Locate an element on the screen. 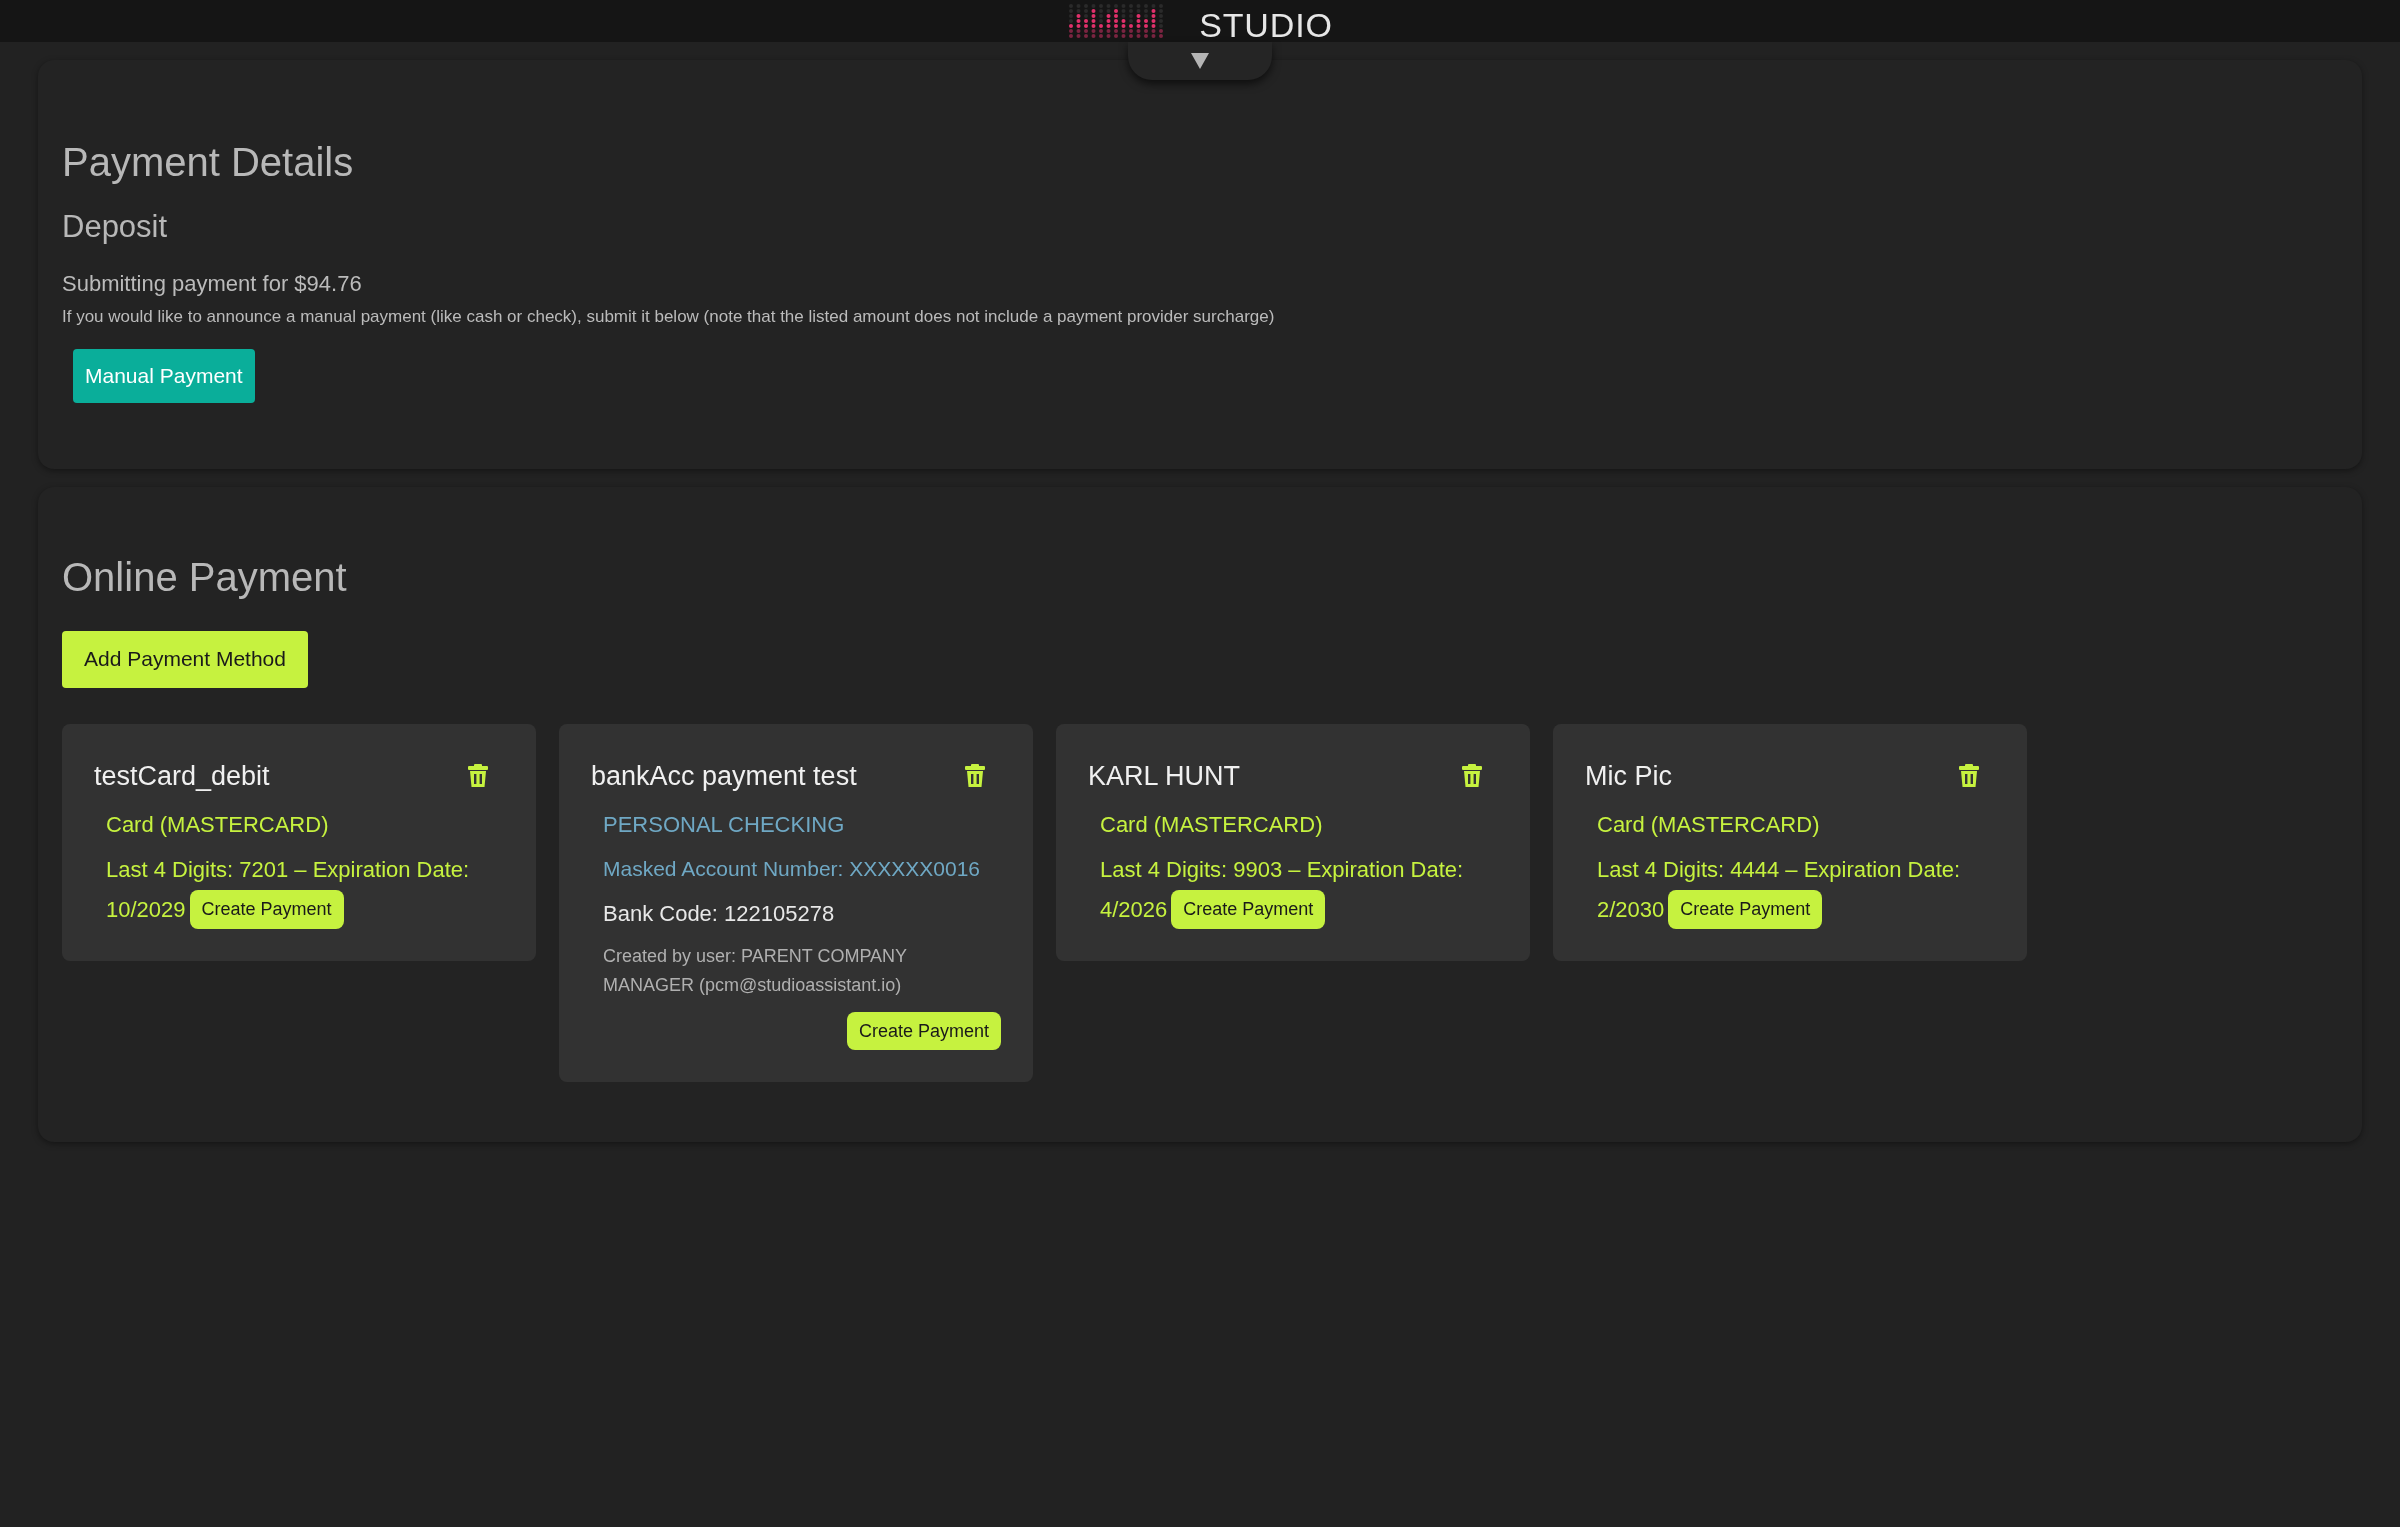 The height and width of the screenshot is (1527, 2400). payment-method-name: Mic Pic is located at coordinates (1628, 776).